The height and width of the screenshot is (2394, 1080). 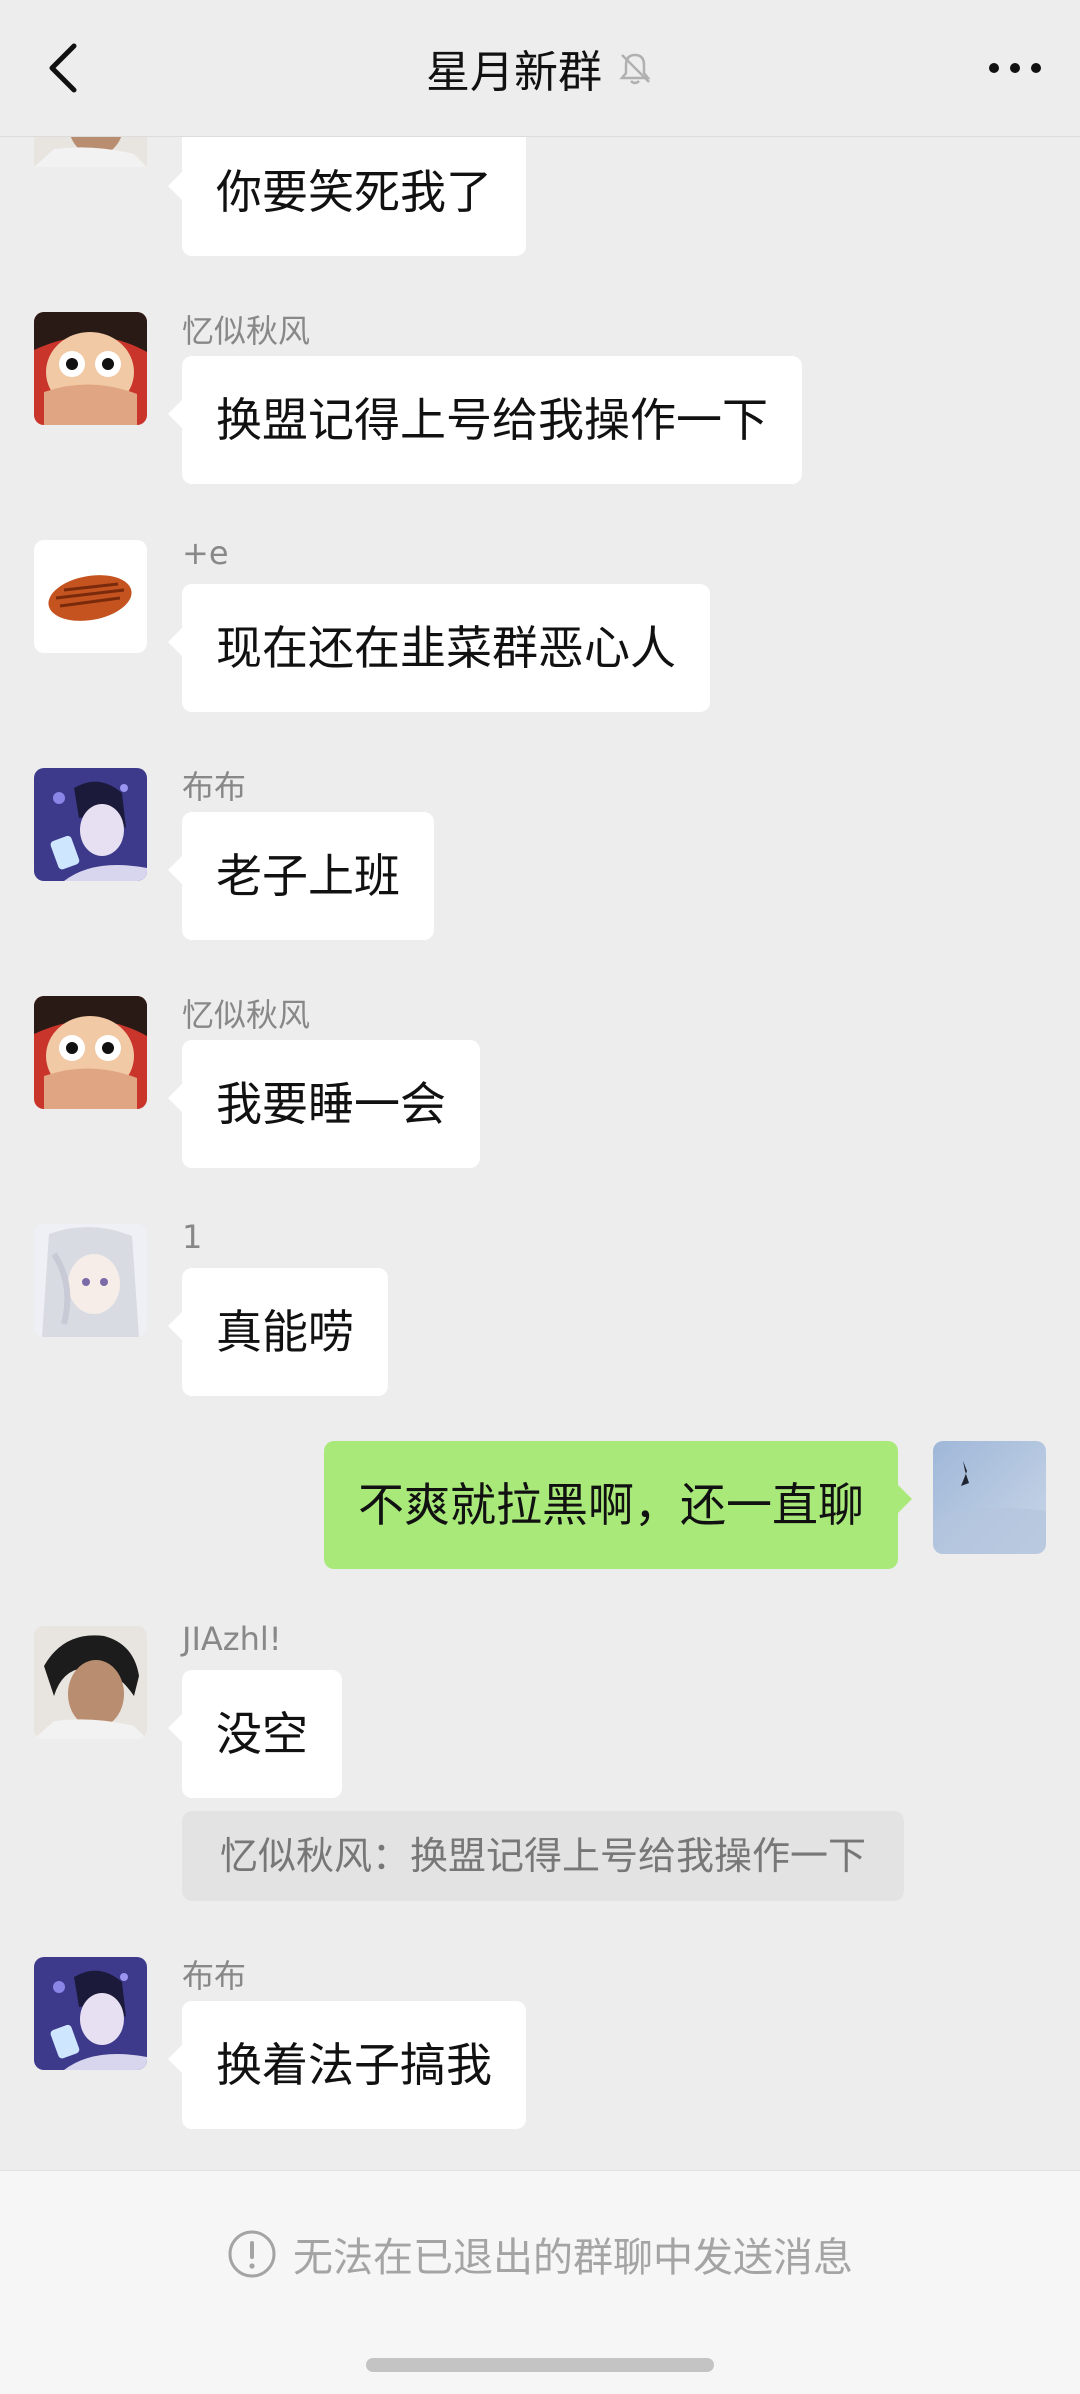 What do you see at coordinates (252, 2254) in the screenshot?
I see `info-circle-icon` at bounding box center [252, 2254].